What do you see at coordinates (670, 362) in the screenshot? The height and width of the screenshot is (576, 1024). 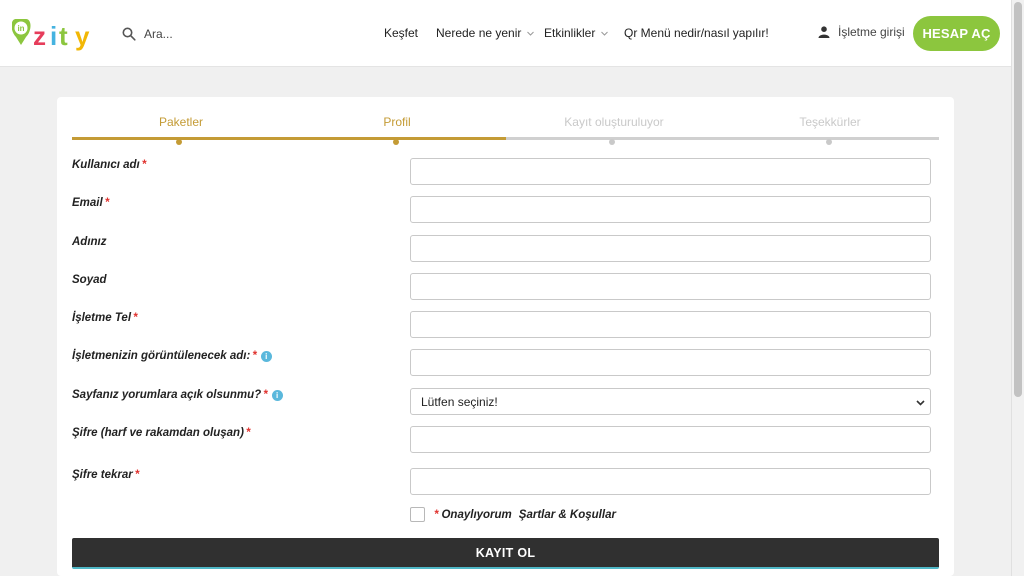 I see `display-name-input` at bounding box center [670, 362].